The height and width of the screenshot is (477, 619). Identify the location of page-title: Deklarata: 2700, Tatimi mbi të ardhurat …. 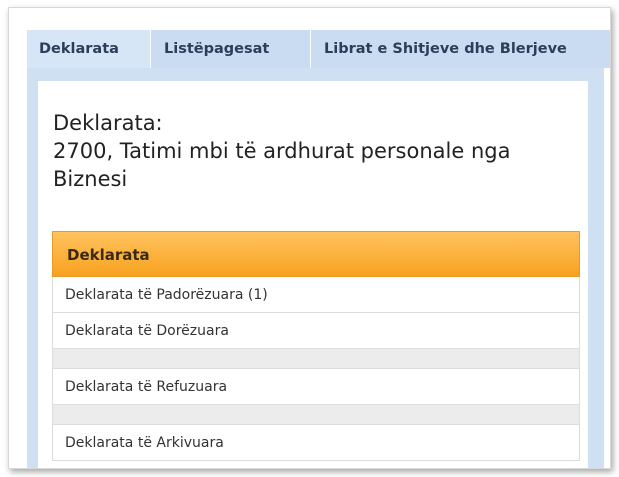
(313, 151).